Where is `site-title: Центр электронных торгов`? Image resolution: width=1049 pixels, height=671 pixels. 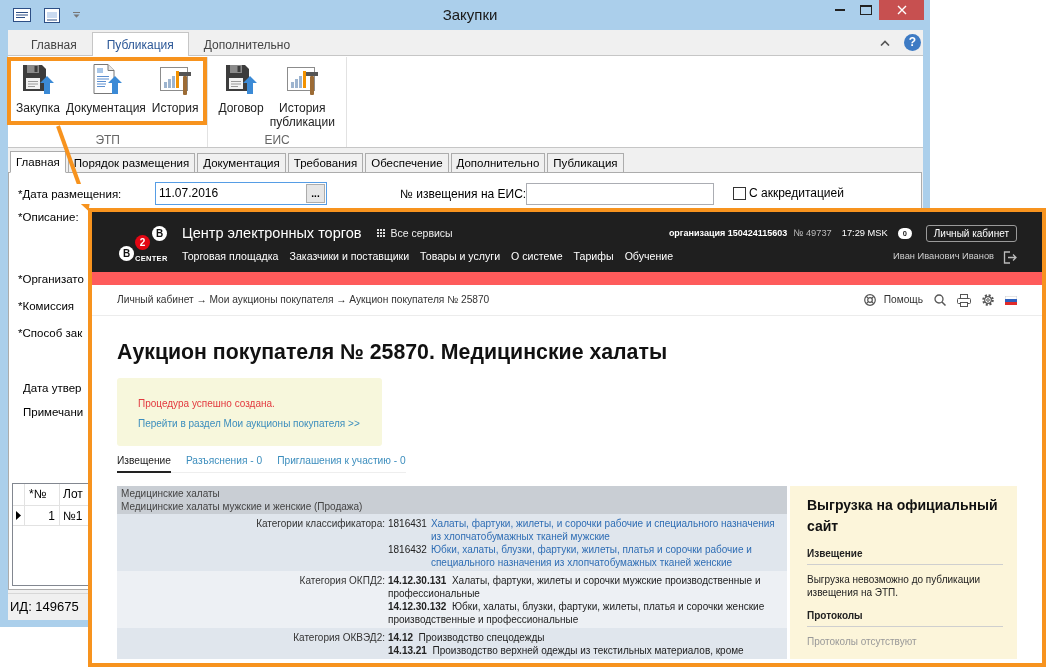
site-title: Центр электронных торгов is located at coordinates (272, 233).